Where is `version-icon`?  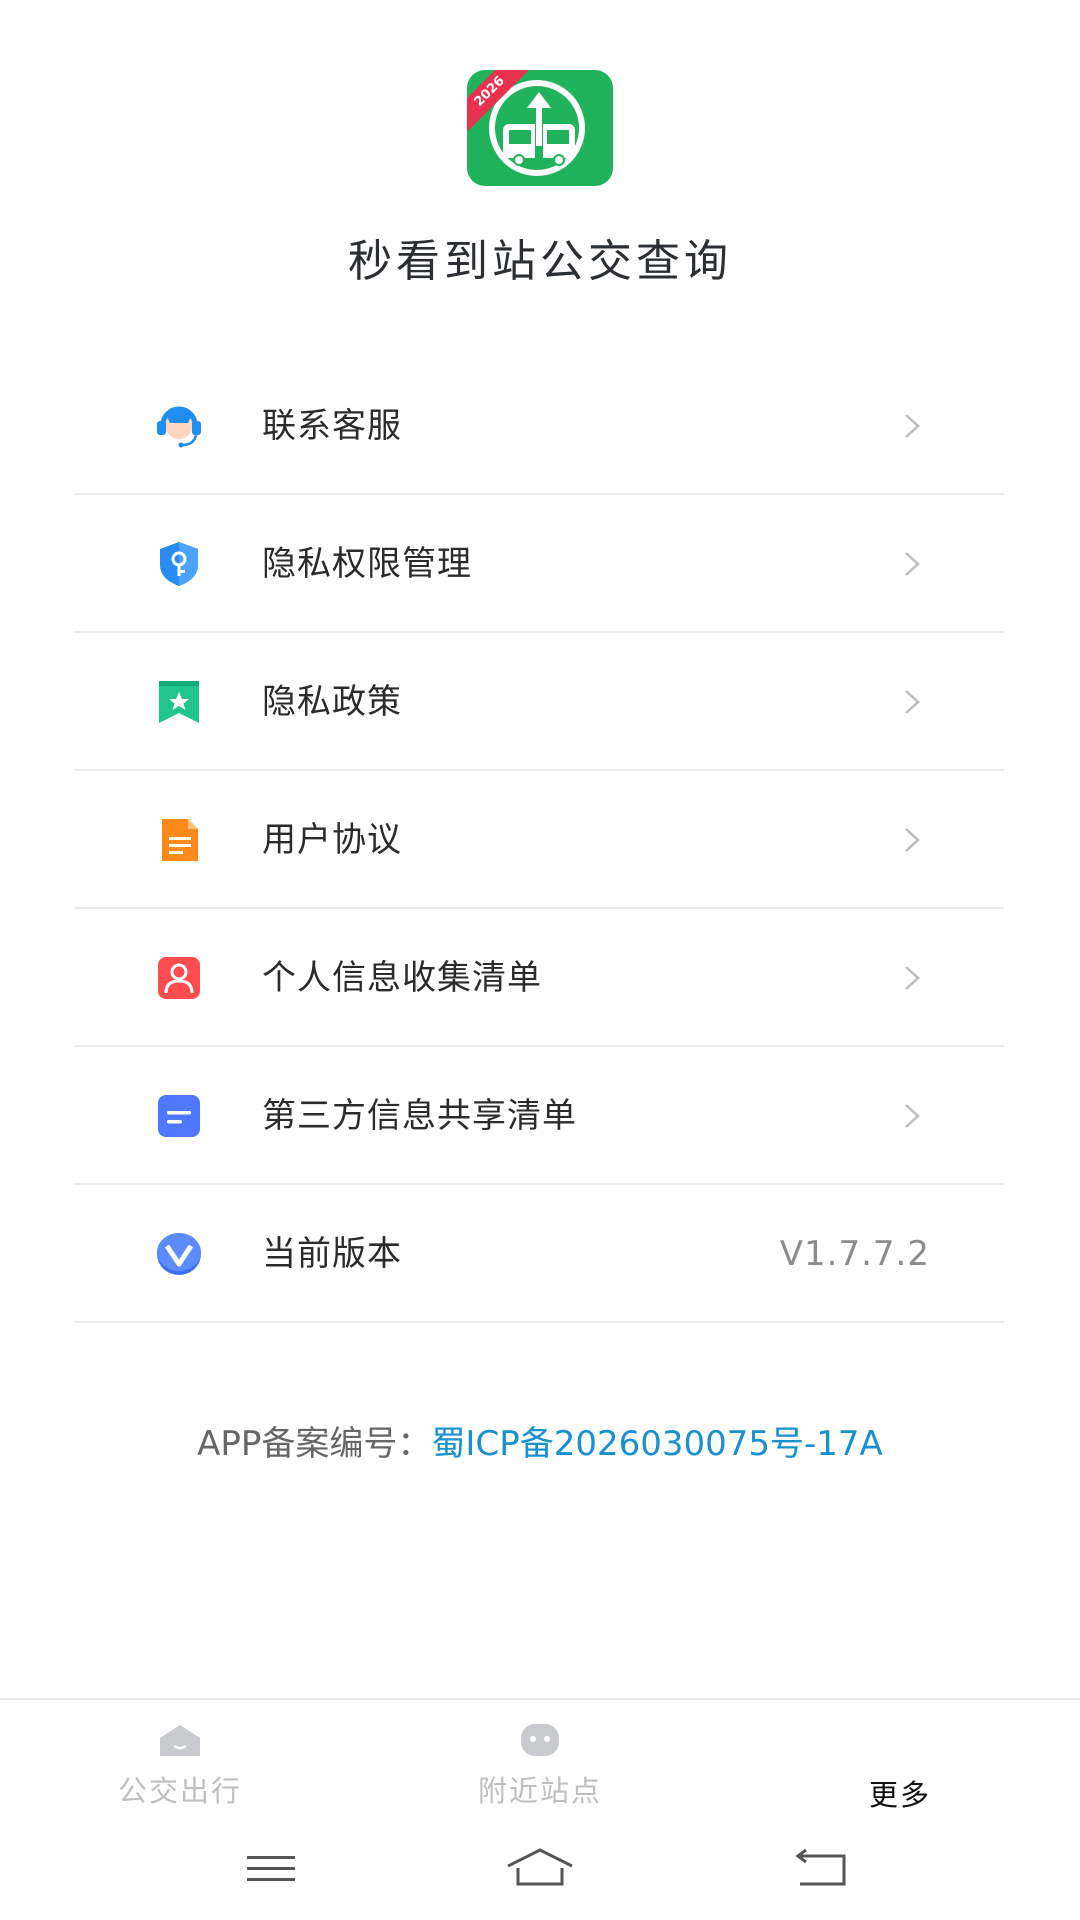 version-icon is located at coordinates (179, 1254).